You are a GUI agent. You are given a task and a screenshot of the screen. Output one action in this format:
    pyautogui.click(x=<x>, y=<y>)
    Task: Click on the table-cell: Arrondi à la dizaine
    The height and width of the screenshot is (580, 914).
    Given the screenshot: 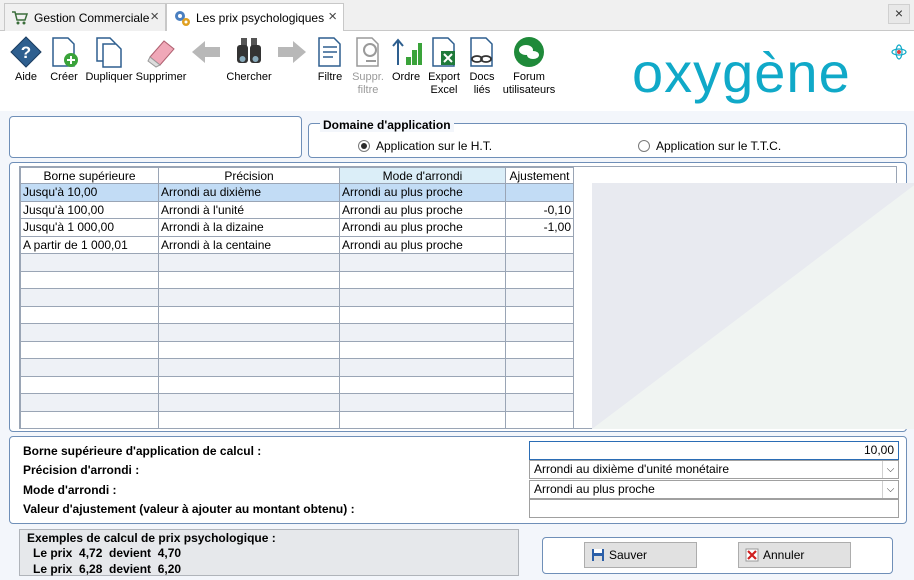 What is the action you would take?
    pyautogui.click(x=249, y=227)
    